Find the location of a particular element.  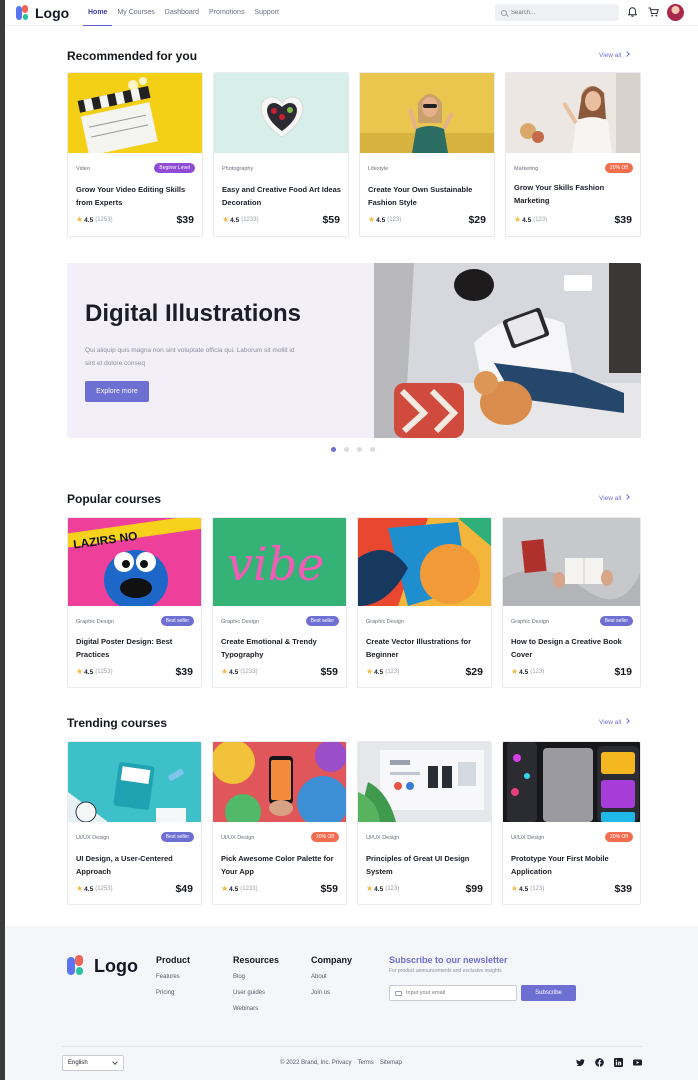

course-category: Lifestyle is located at coordinates (378, 169).